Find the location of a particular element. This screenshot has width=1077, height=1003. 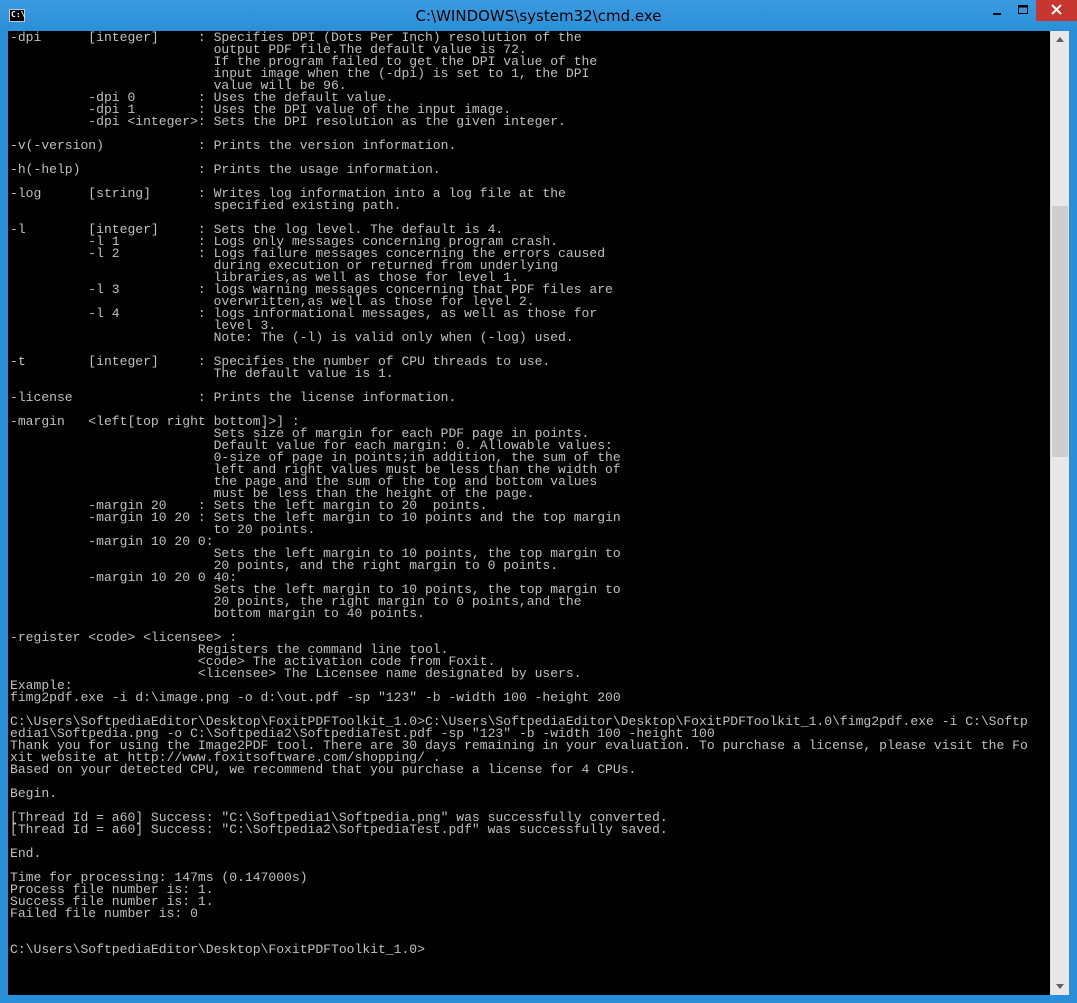

scroll-down-arrow-icon is located at coordinates (1060, 986).